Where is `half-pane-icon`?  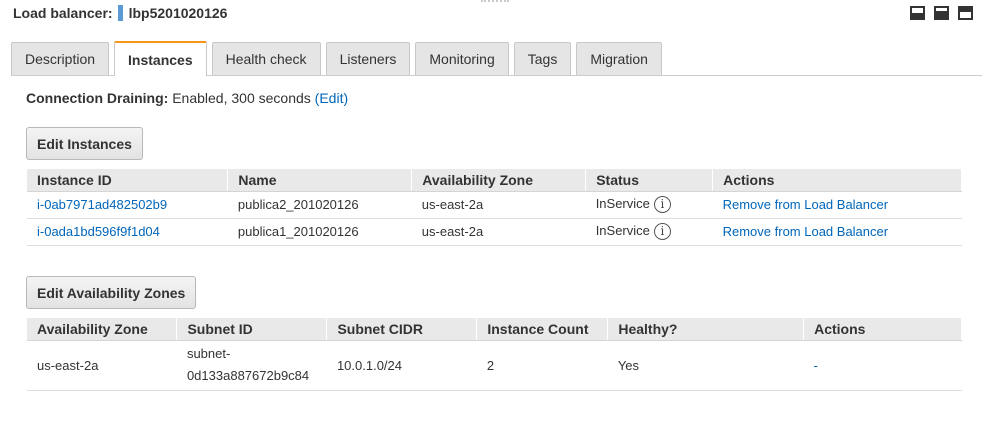
half-pane-icon is located at coordinates (941, 13).